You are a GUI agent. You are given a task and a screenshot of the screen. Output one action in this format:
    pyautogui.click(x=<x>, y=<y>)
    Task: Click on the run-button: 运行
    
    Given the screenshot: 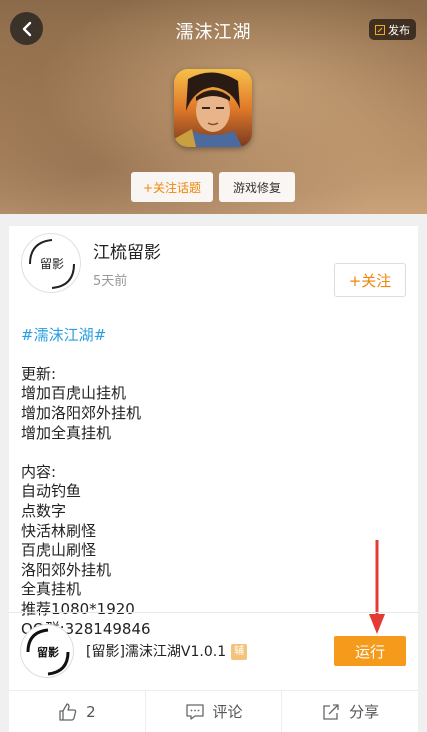 What is the action you would take?
    pyautogui.click(x=370, y=651)
    